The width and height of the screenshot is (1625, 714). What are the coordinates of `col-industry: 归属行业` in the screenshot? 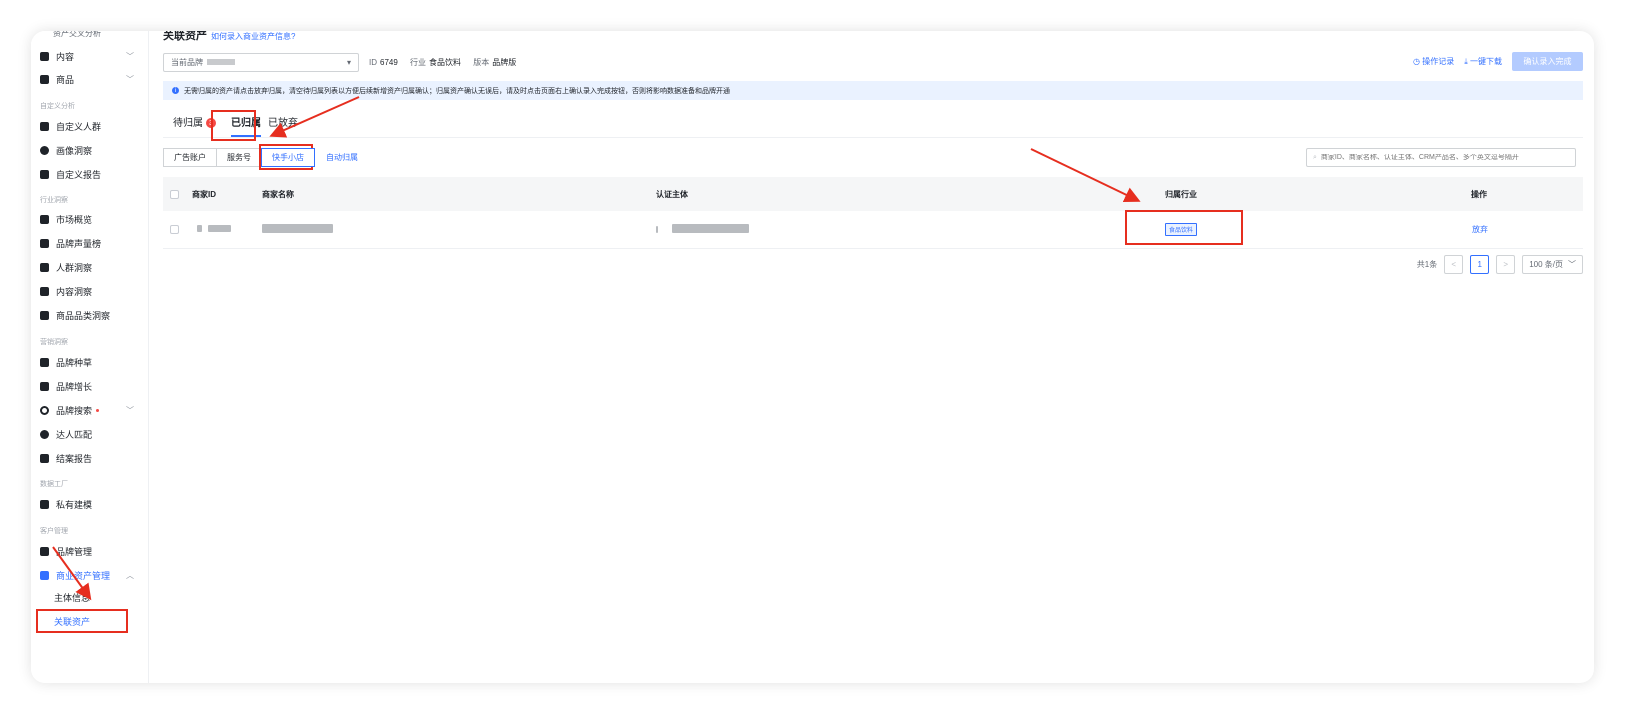 It's located at (1181, 194).